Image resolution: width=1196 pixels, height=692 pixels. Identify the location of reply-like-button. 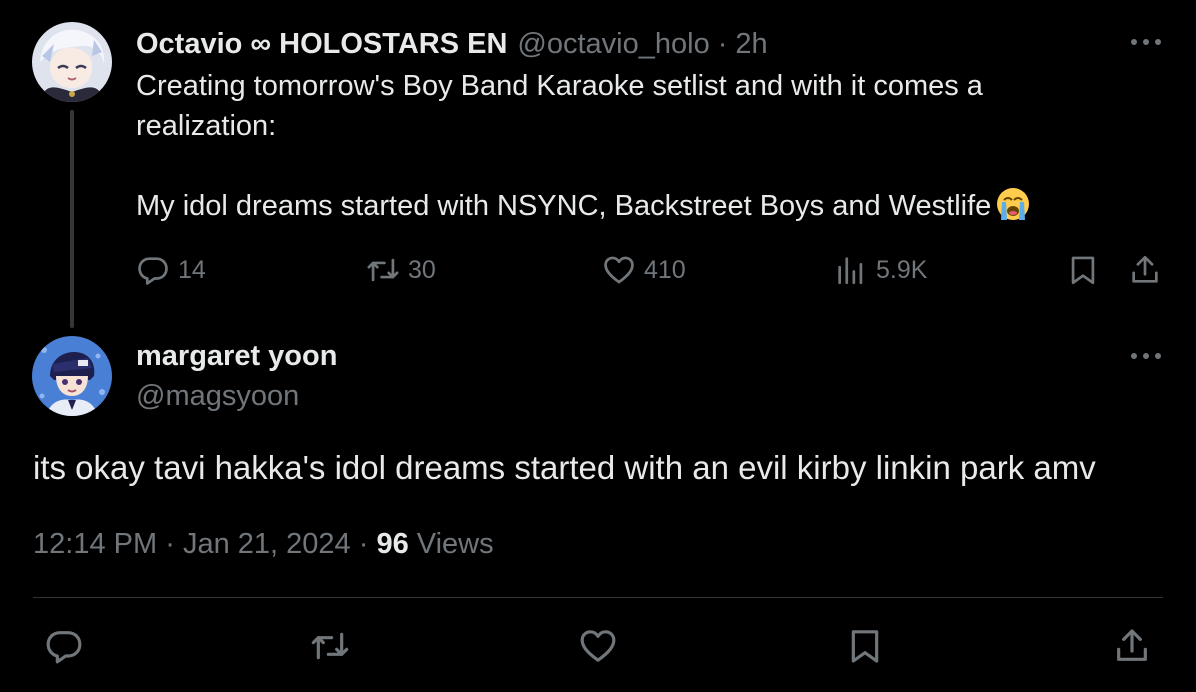
(598, 646).